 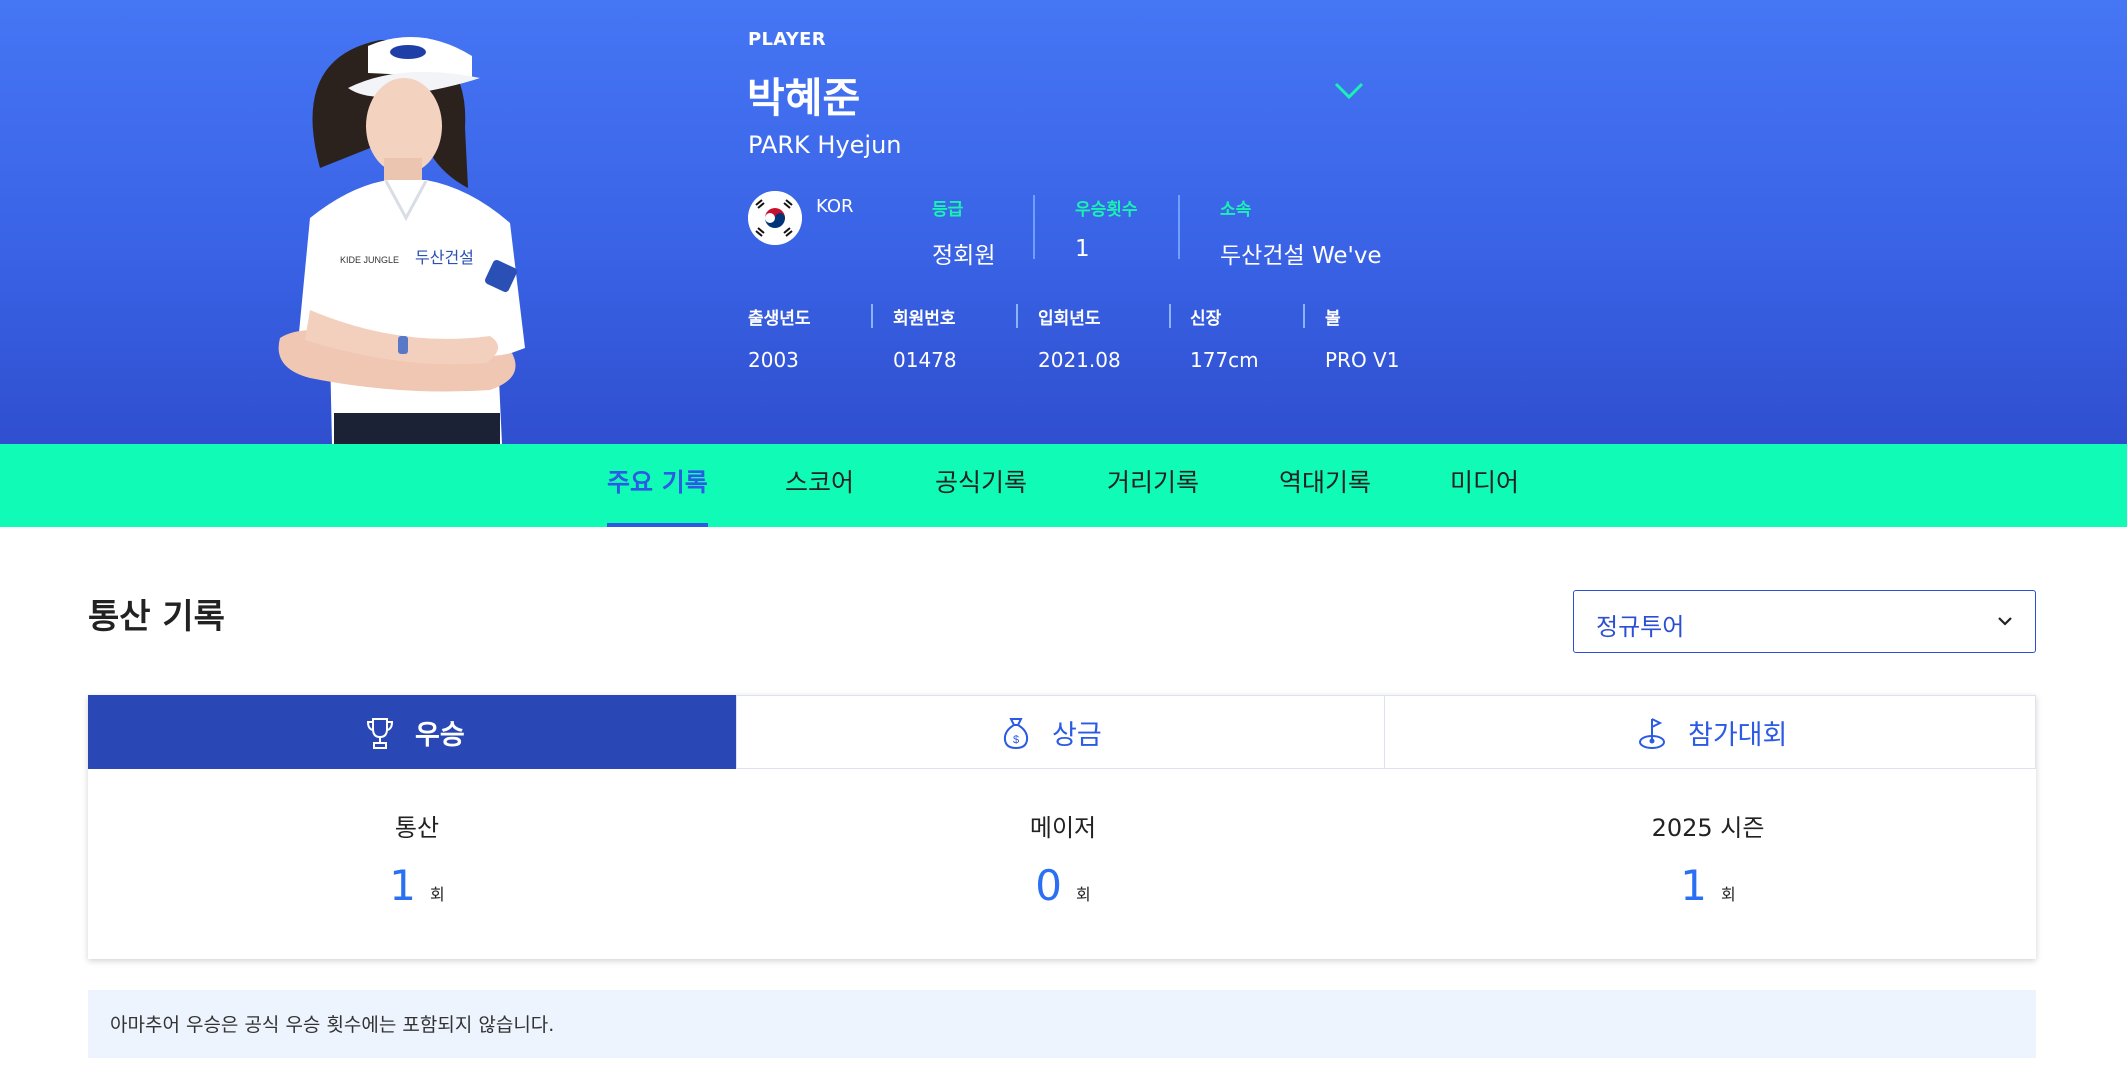 What do you see at coordinates (1484, 485) in the screenshot?
I see `tab-media: 미디어` at bounding box center [1484, 485].